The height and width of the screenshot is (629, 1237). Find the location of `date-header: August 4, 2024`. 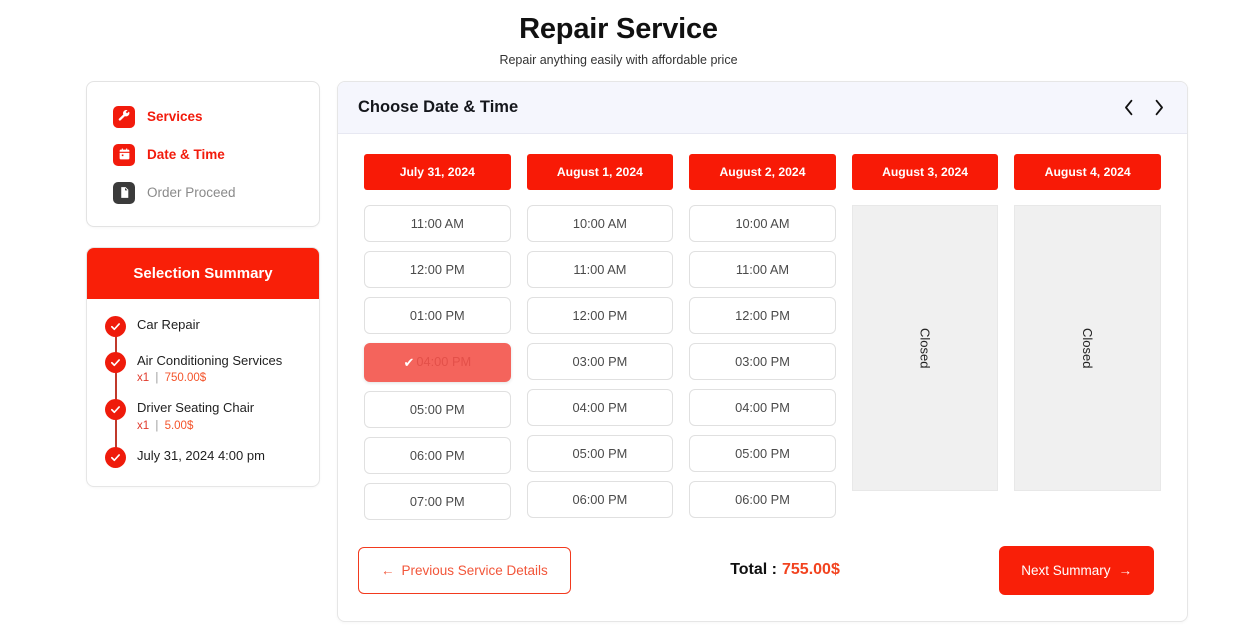

date-header: August 4, 2024 is located at coordinates (1087, 171).